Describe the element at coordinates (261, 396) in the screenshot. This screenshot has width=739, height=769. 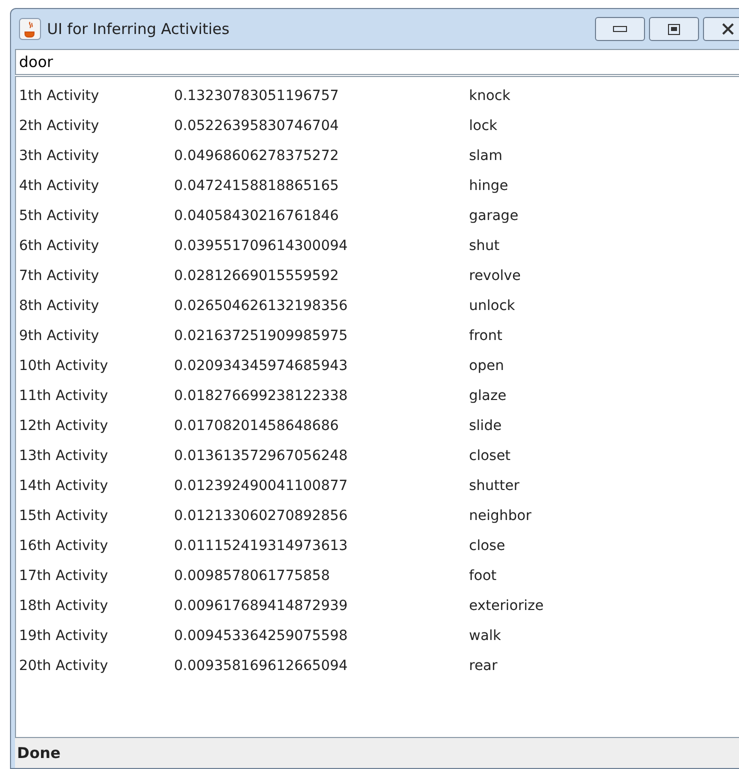
I see `score-value: 0.018276699238122338` at that location.